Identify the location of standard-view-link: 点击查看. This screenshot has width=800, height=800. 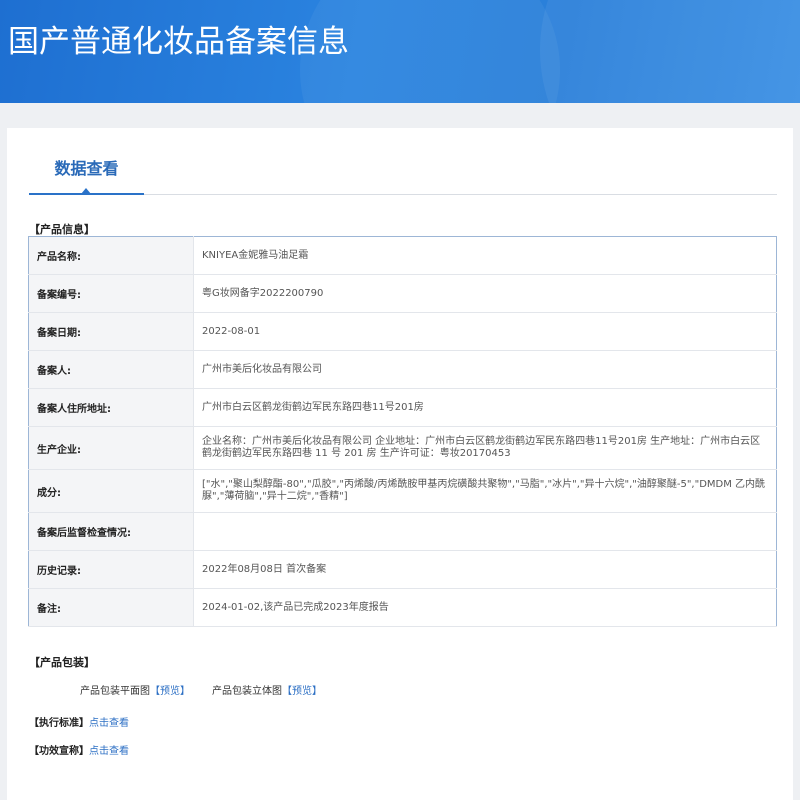
(109, 723).